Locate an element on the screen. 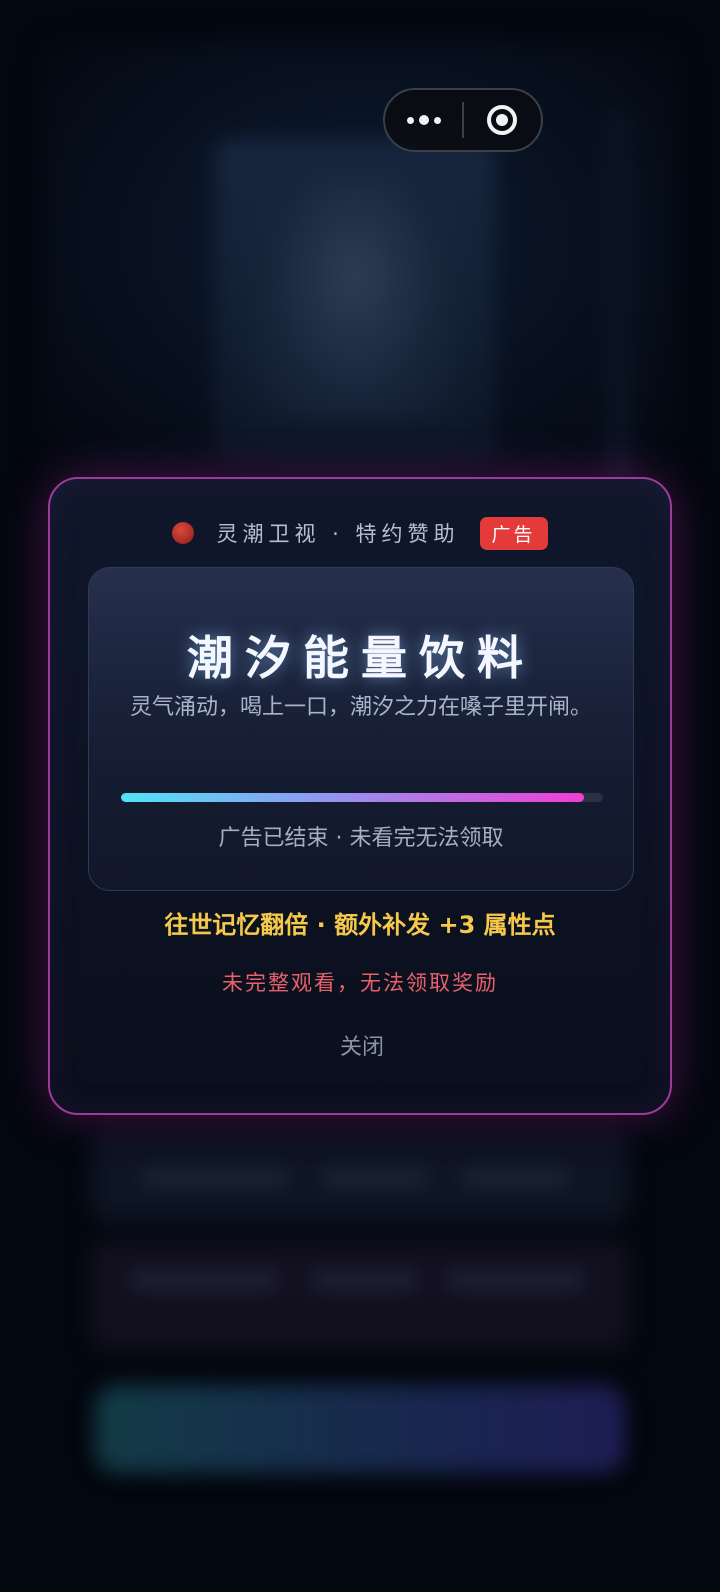 The width and height of the screenshot is (720, 1592). background-button is located at coordinates (360, 1429).